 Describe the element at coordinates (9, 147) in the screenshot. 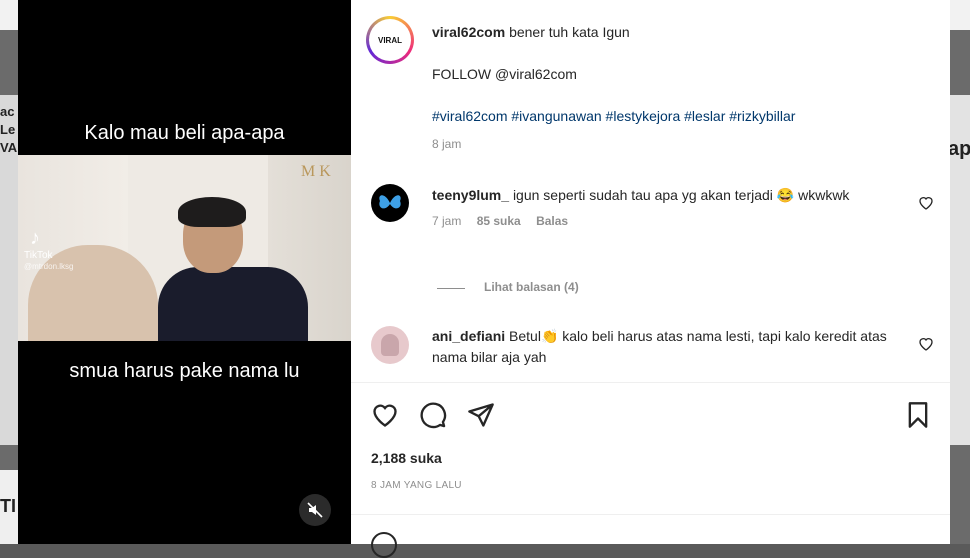

I see `backdrop-text: VA` at that location.